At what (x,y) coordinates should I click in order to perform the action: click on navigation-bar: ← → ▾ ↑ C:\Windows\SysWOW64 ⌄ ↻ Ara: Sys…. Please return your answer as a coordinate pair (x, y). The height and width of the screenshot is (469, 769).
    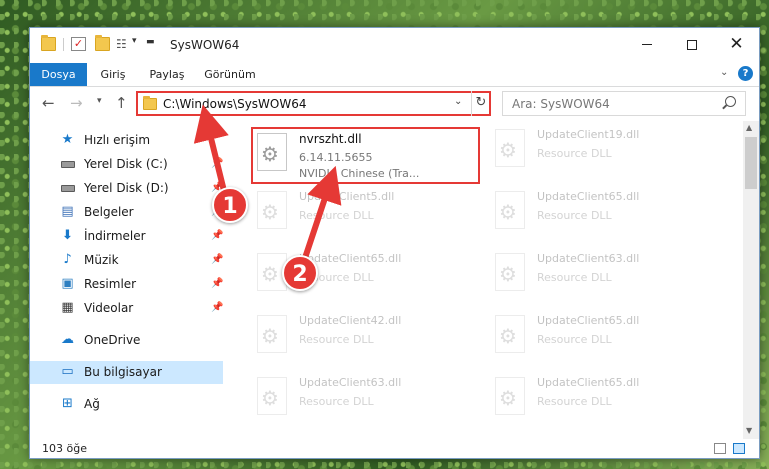
    Looking at the image, I should click on (394, 104).